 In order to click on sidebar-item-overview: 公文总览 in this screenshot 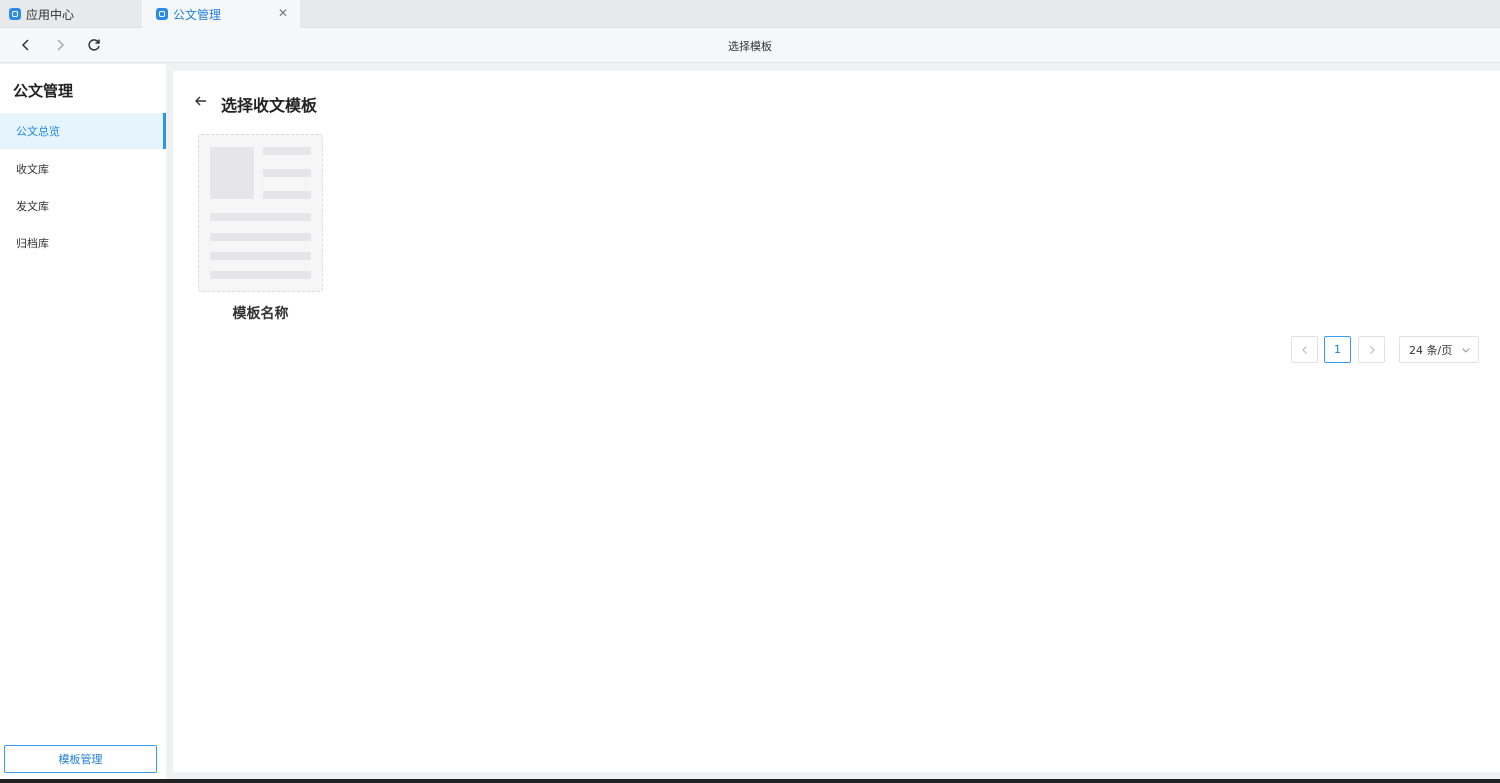, I will do `click(83, 131)`.